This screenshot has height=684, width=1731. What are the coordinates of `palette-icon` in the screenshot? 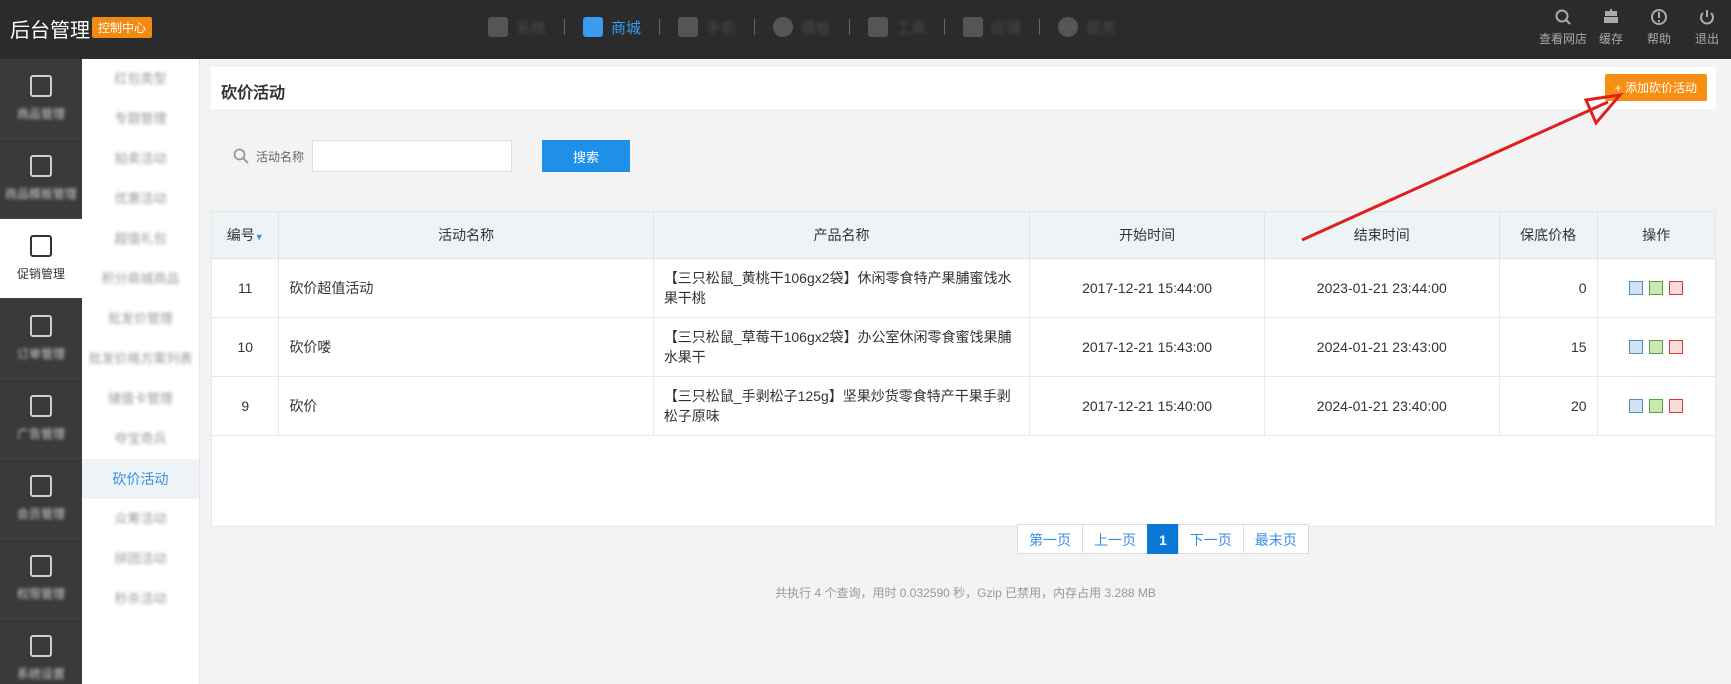 It's located at (783, 27).